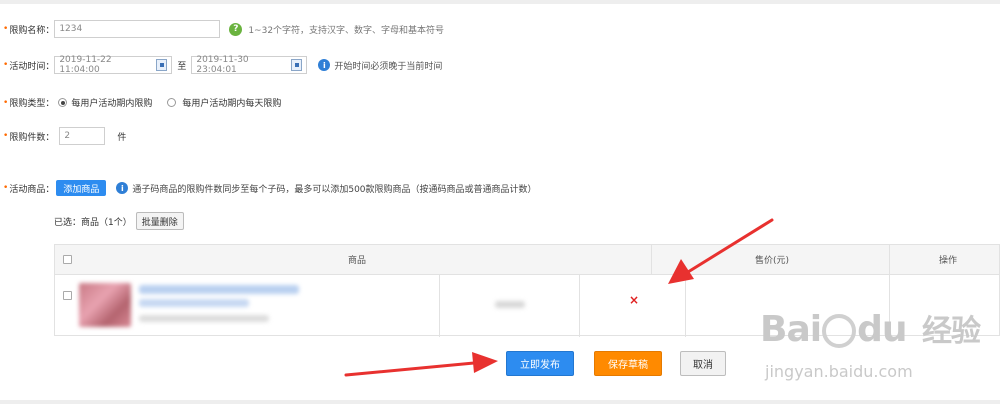 This screenshot has width=1000, height=404. What do you see at coordinates (951, 331) in the screenshot?
I see `watermark-cn: 经验` at bounding box center [951, 331].